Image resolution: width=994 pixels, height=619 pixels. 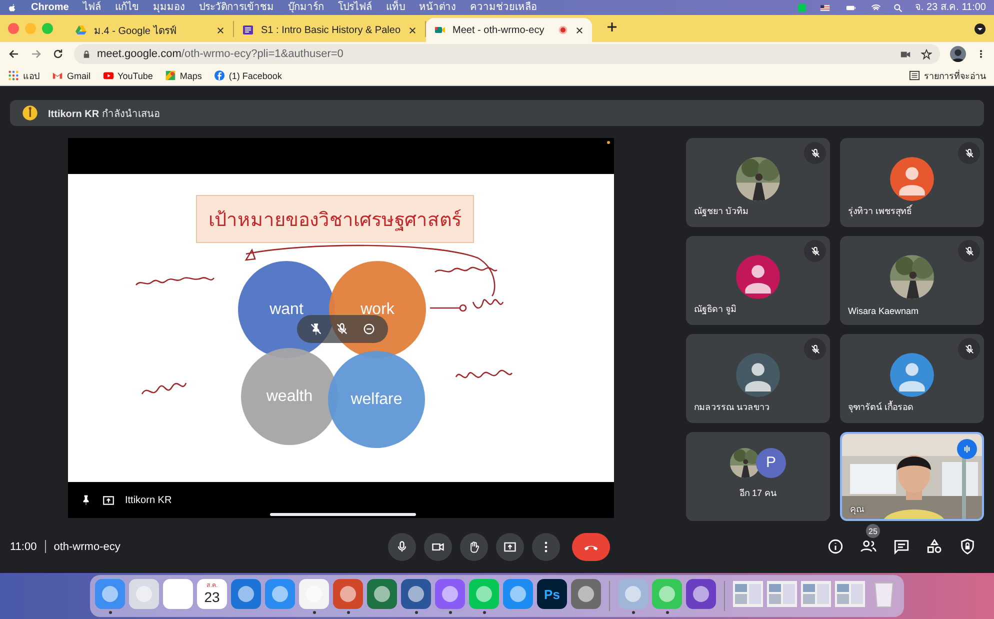 What do you see at coordinates (950, 7) in the screenshot?
I see `clock: จ. 23 ส.ค. 11:00` at bounding box center [950, 7].